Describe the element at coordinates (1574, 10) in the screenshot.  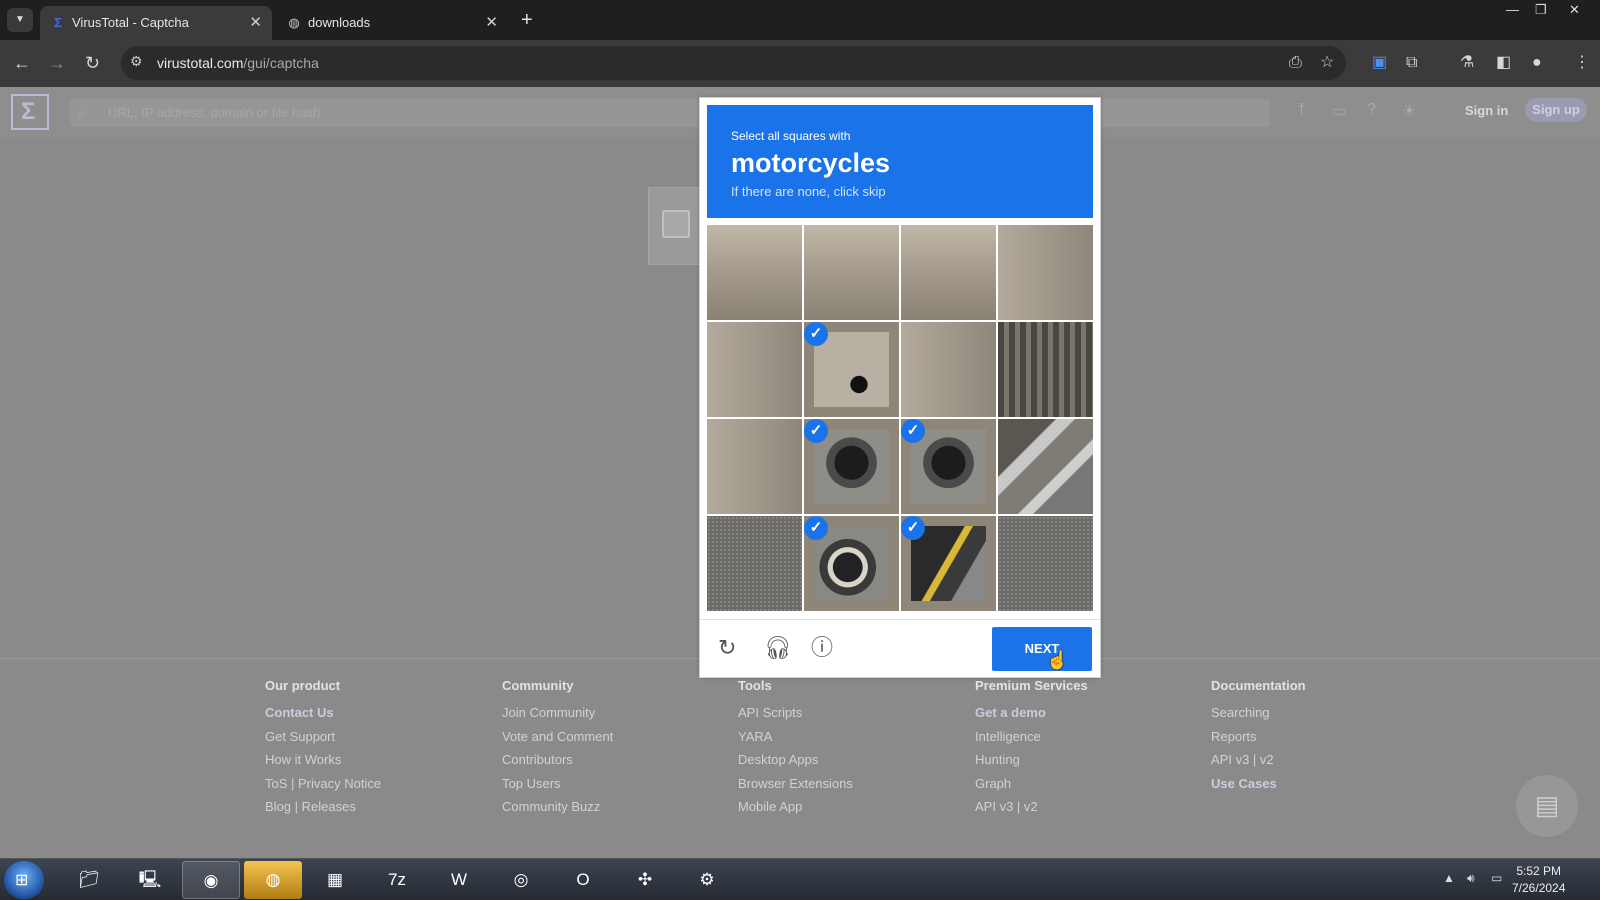
I see `close-window-icon: ✕` at that location.